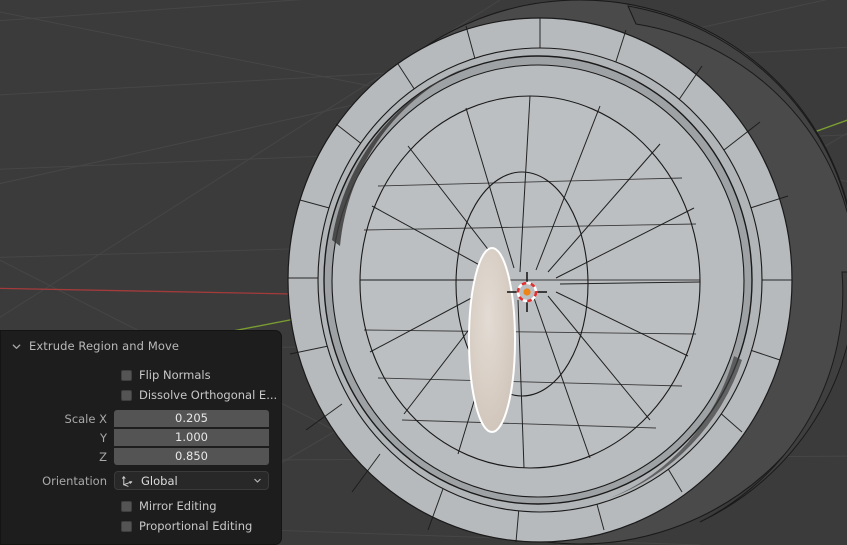 The width and height of the screenshot is (847, 545). I want to click on dissolve-orthogonal-edges-checkbox, so click(126, 395).